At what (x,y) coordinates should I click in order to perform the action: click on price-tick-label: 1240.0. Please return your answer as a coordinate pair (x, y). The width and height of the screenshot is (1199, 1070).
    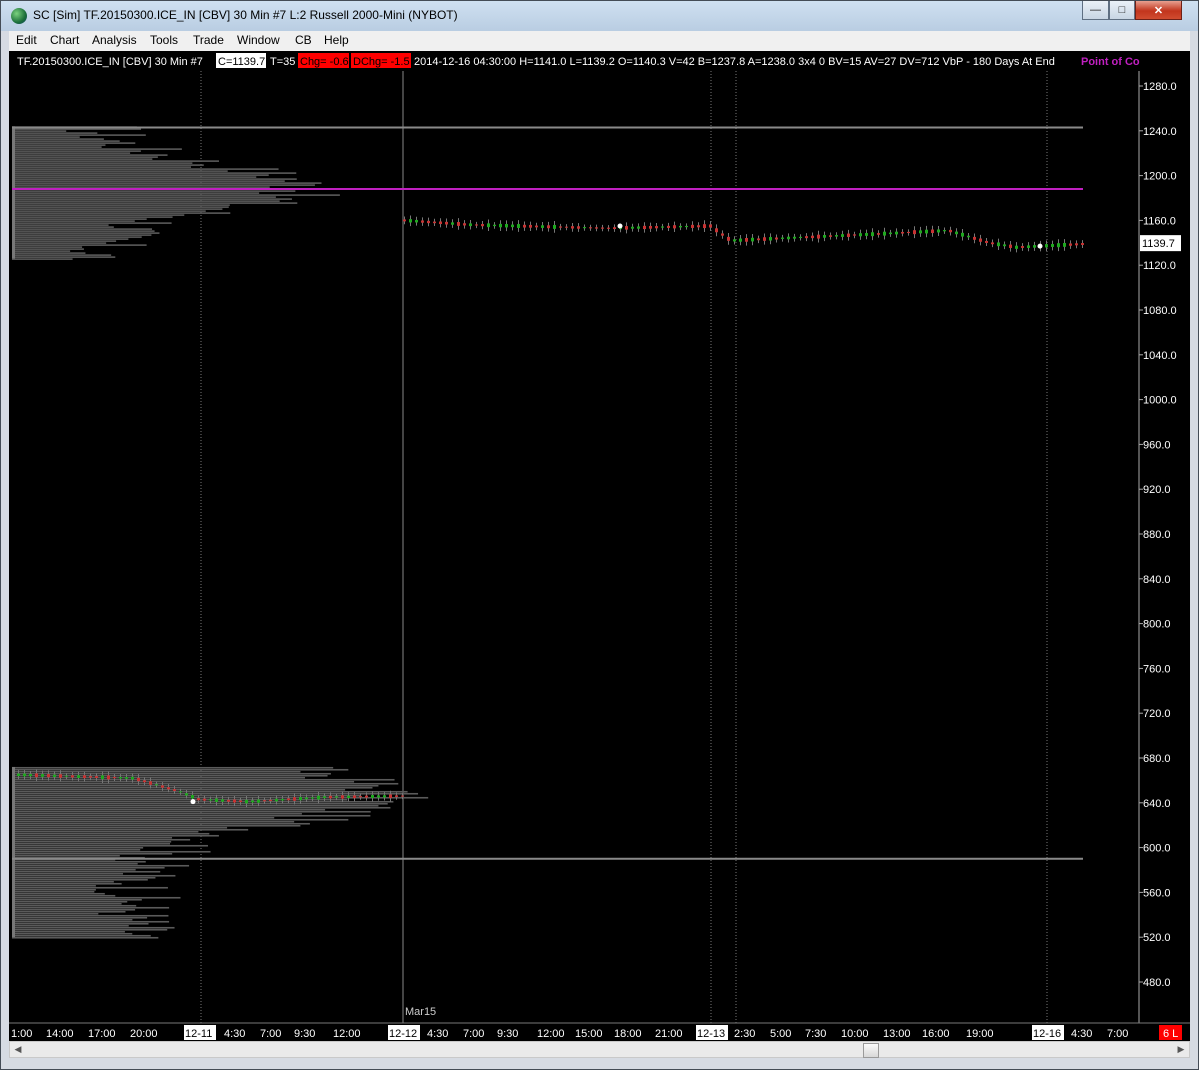
    Looking at the image, I should click on (1160, 132).